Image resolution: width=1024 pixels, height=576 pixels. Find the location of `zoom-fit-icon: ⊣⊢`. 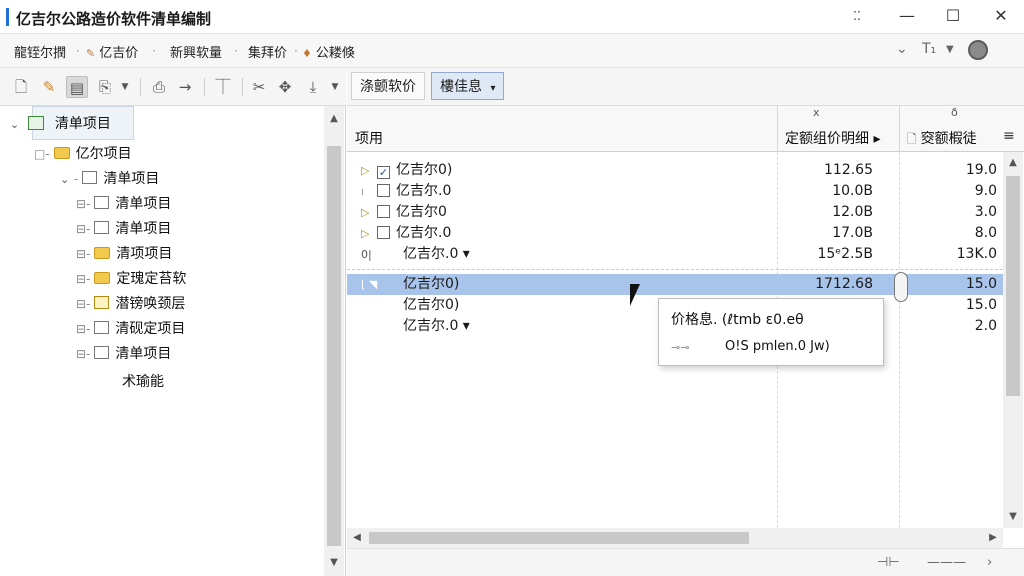

zoom-fit-icon: ⊣⊢ is located at coordinates (888, 562).